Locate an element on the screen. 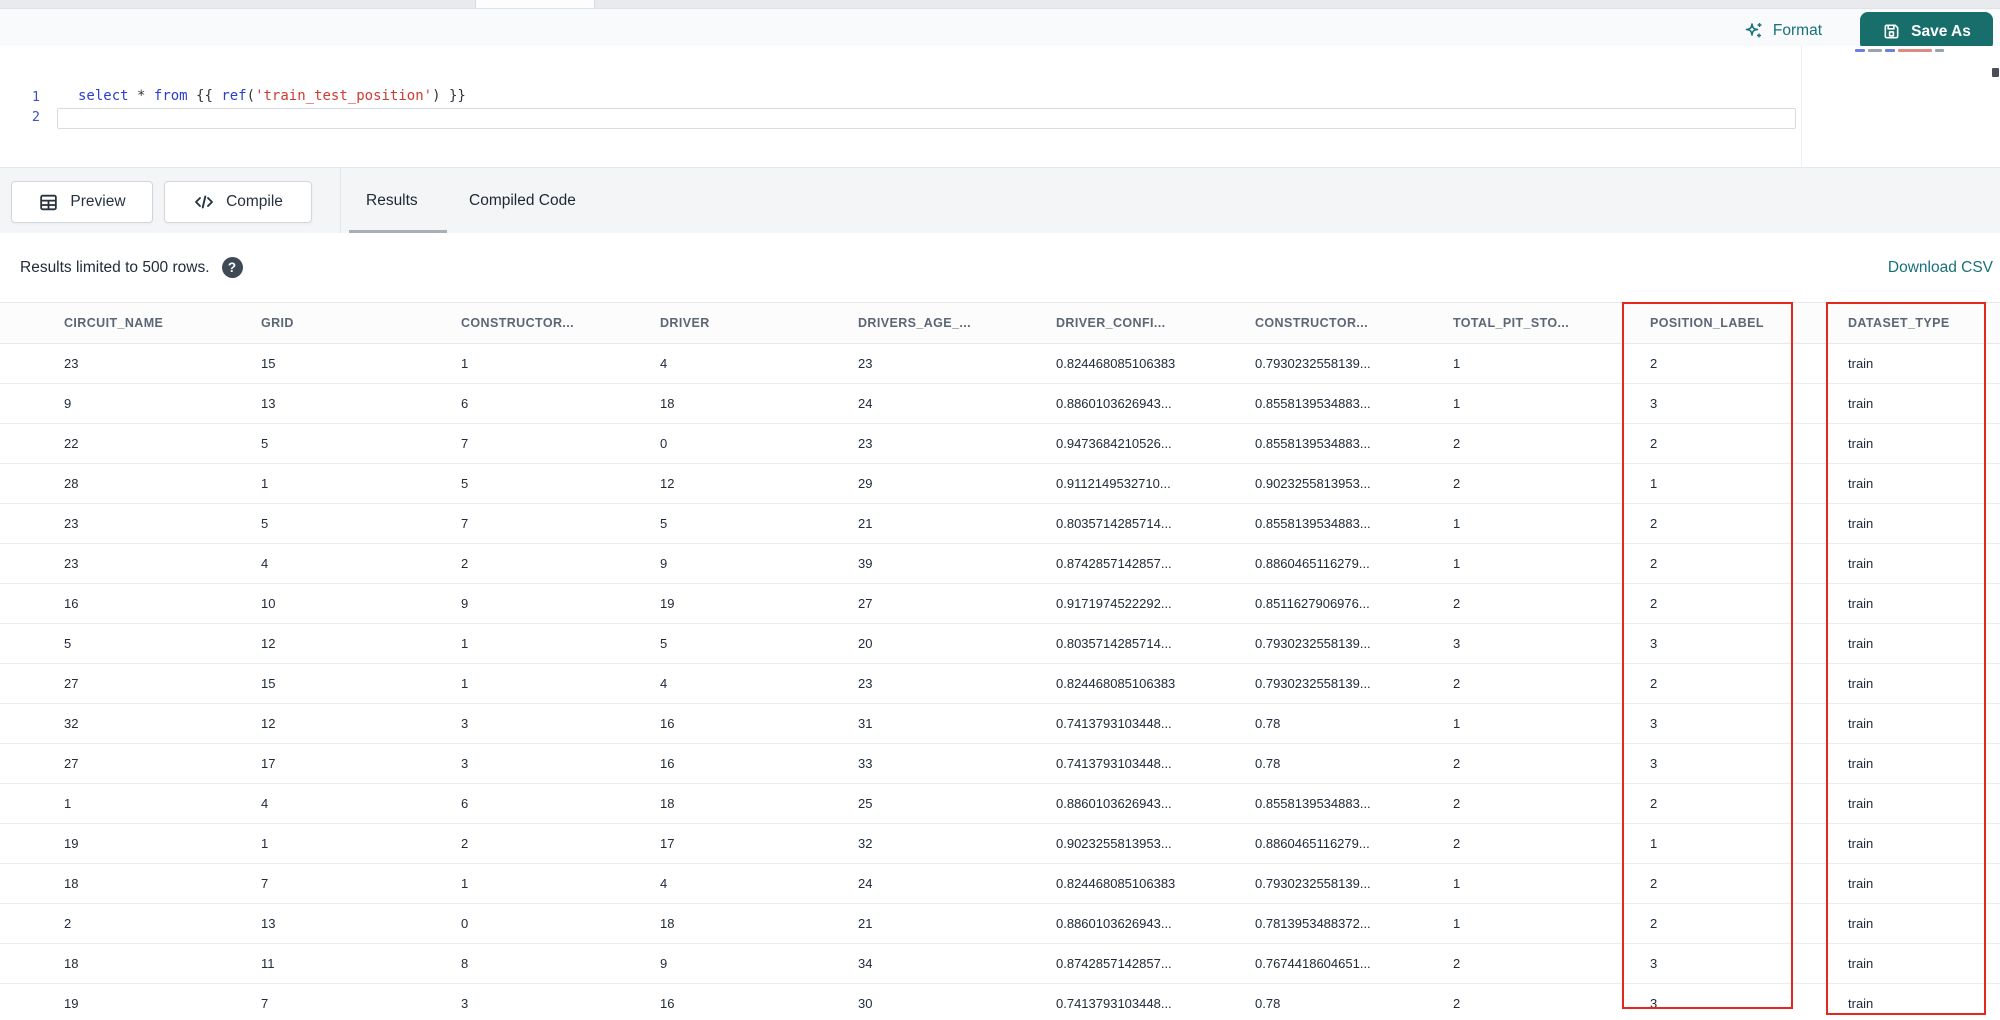 The width and height of the screenshot is (2000, 1020). tab-results: Results is located at coordinates (392, 201).